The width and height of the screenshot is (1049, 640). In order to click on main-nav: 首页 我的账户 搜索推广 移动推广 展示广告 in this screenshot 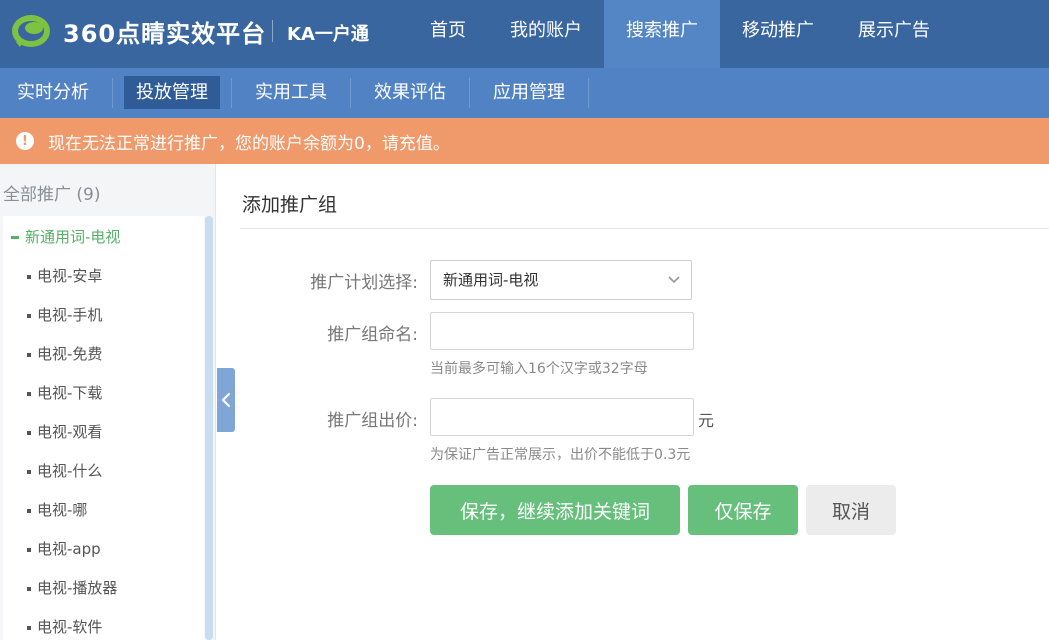, I will do `click(680, 34)`.